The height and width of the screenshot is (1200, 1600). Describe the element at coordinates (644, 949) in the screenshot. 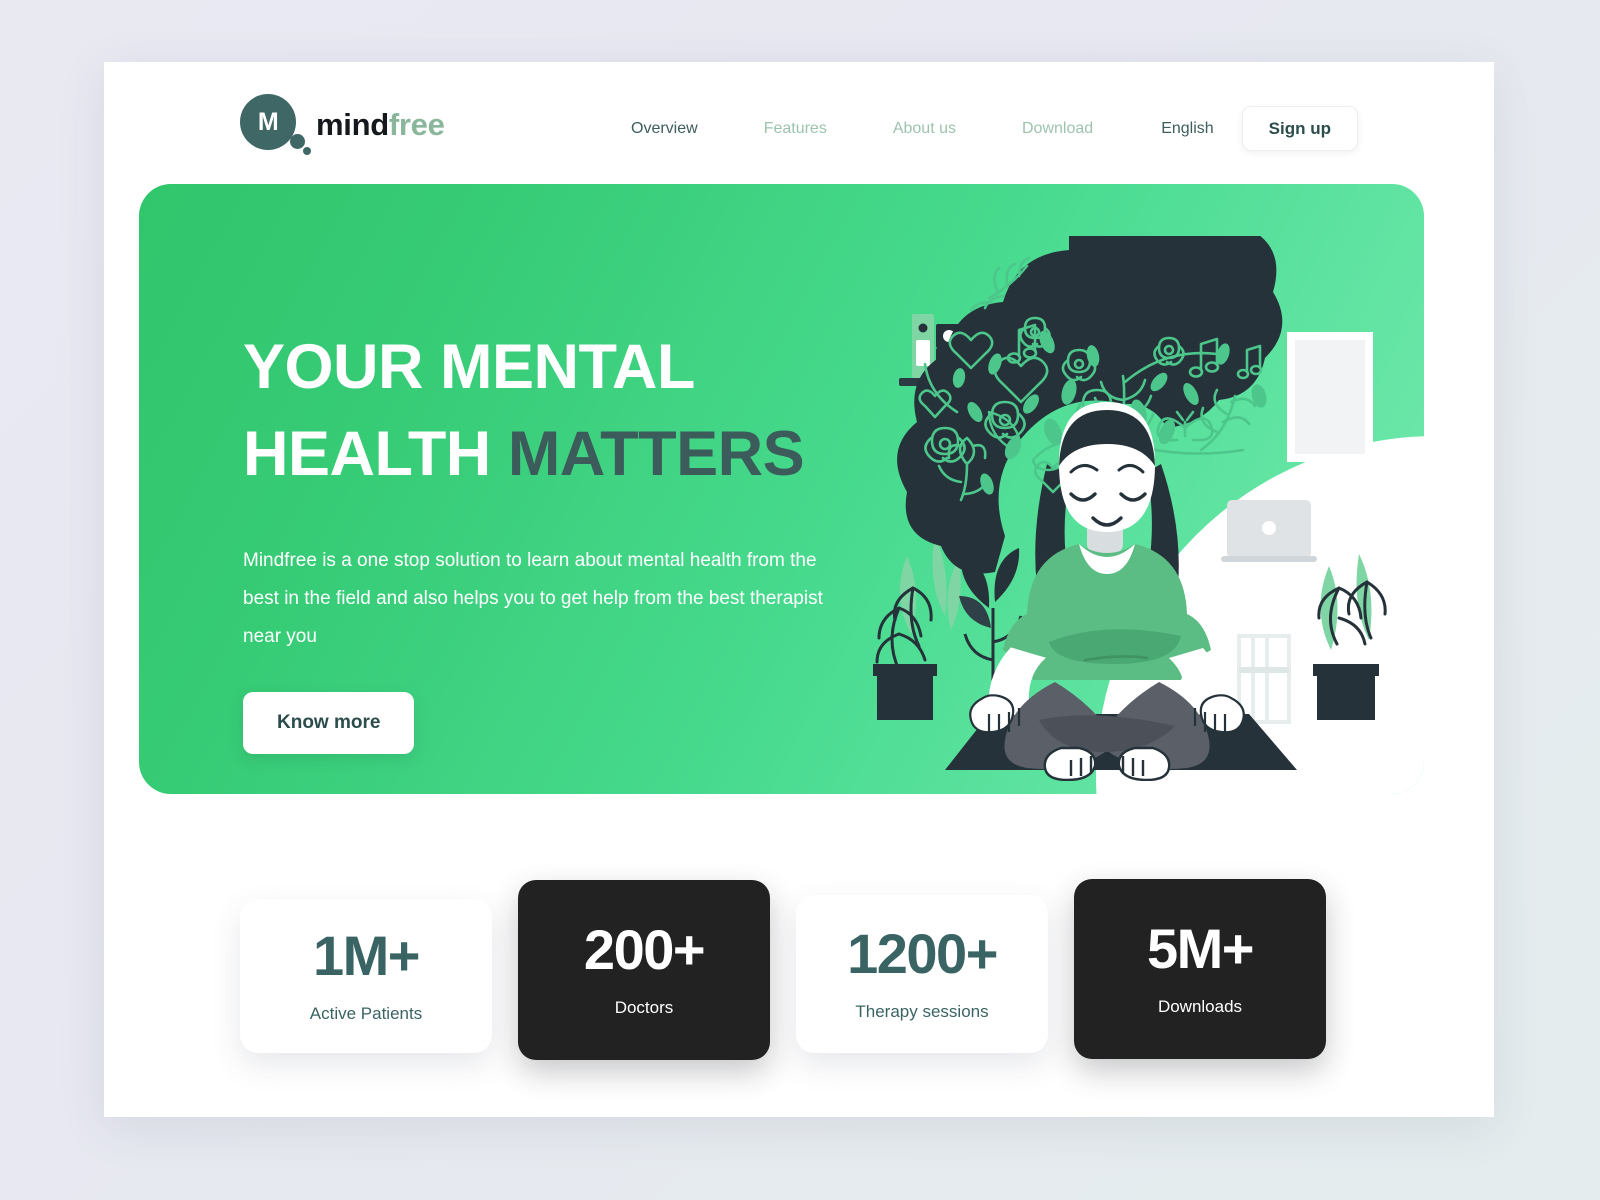

I see `stat-value: 200+` at that location.